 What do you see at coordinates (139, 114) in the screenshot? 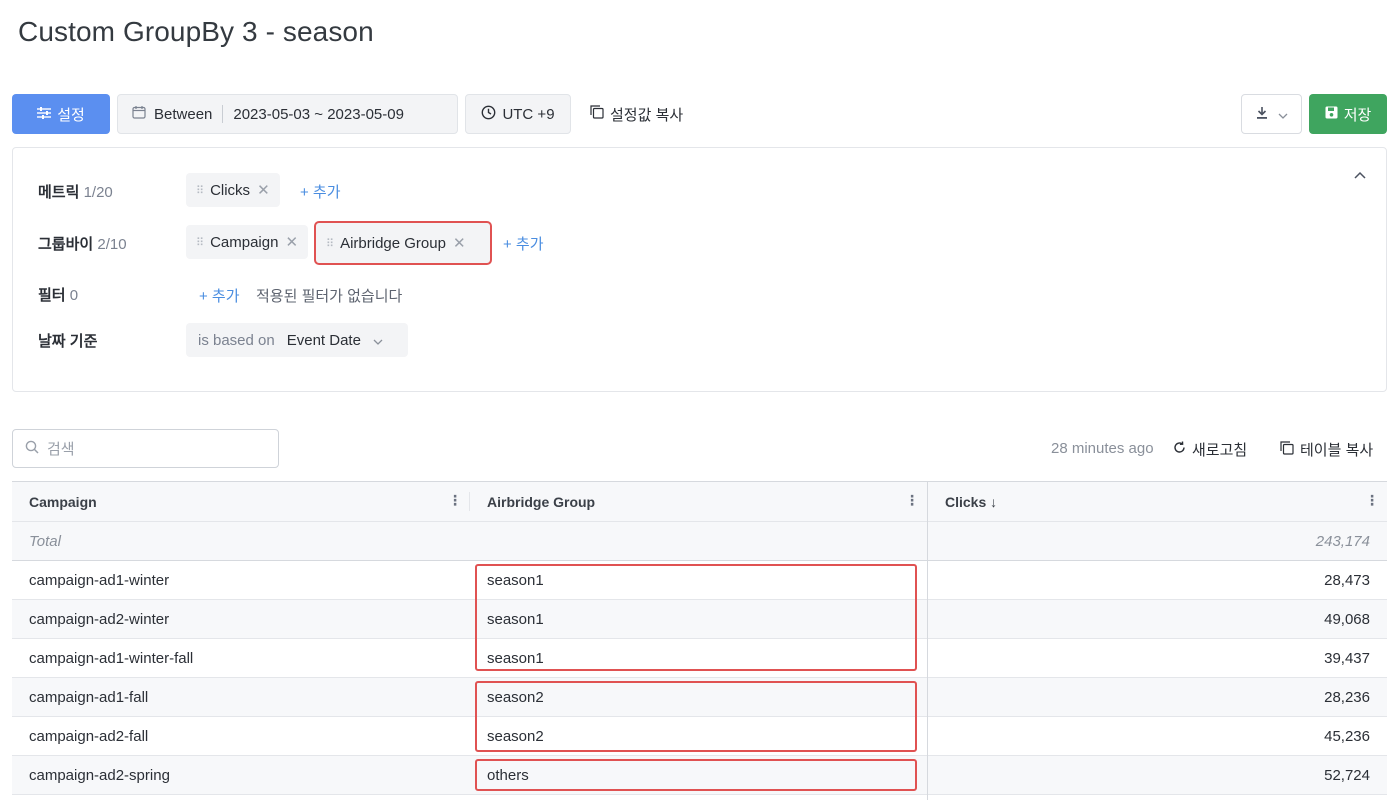
I see `calendar-icon` at bounding box center [139, 114].